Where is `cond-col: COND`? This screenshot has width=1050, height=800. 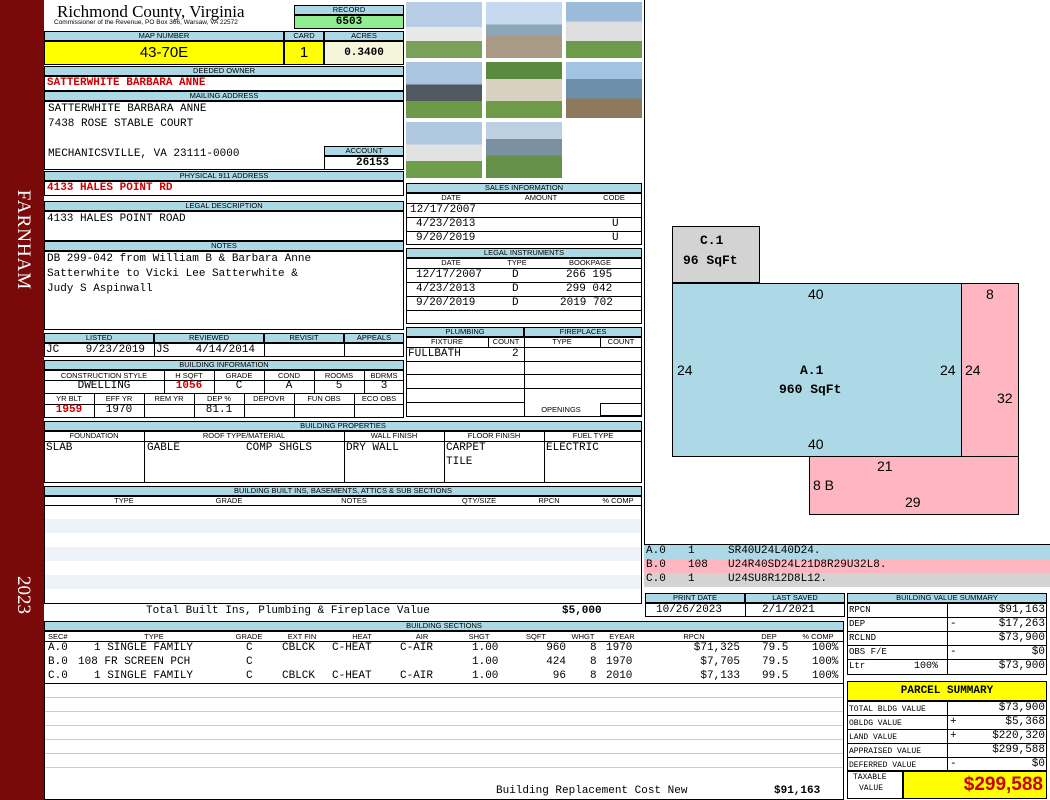 cond-col: COND is located at coordinates (289, 375).